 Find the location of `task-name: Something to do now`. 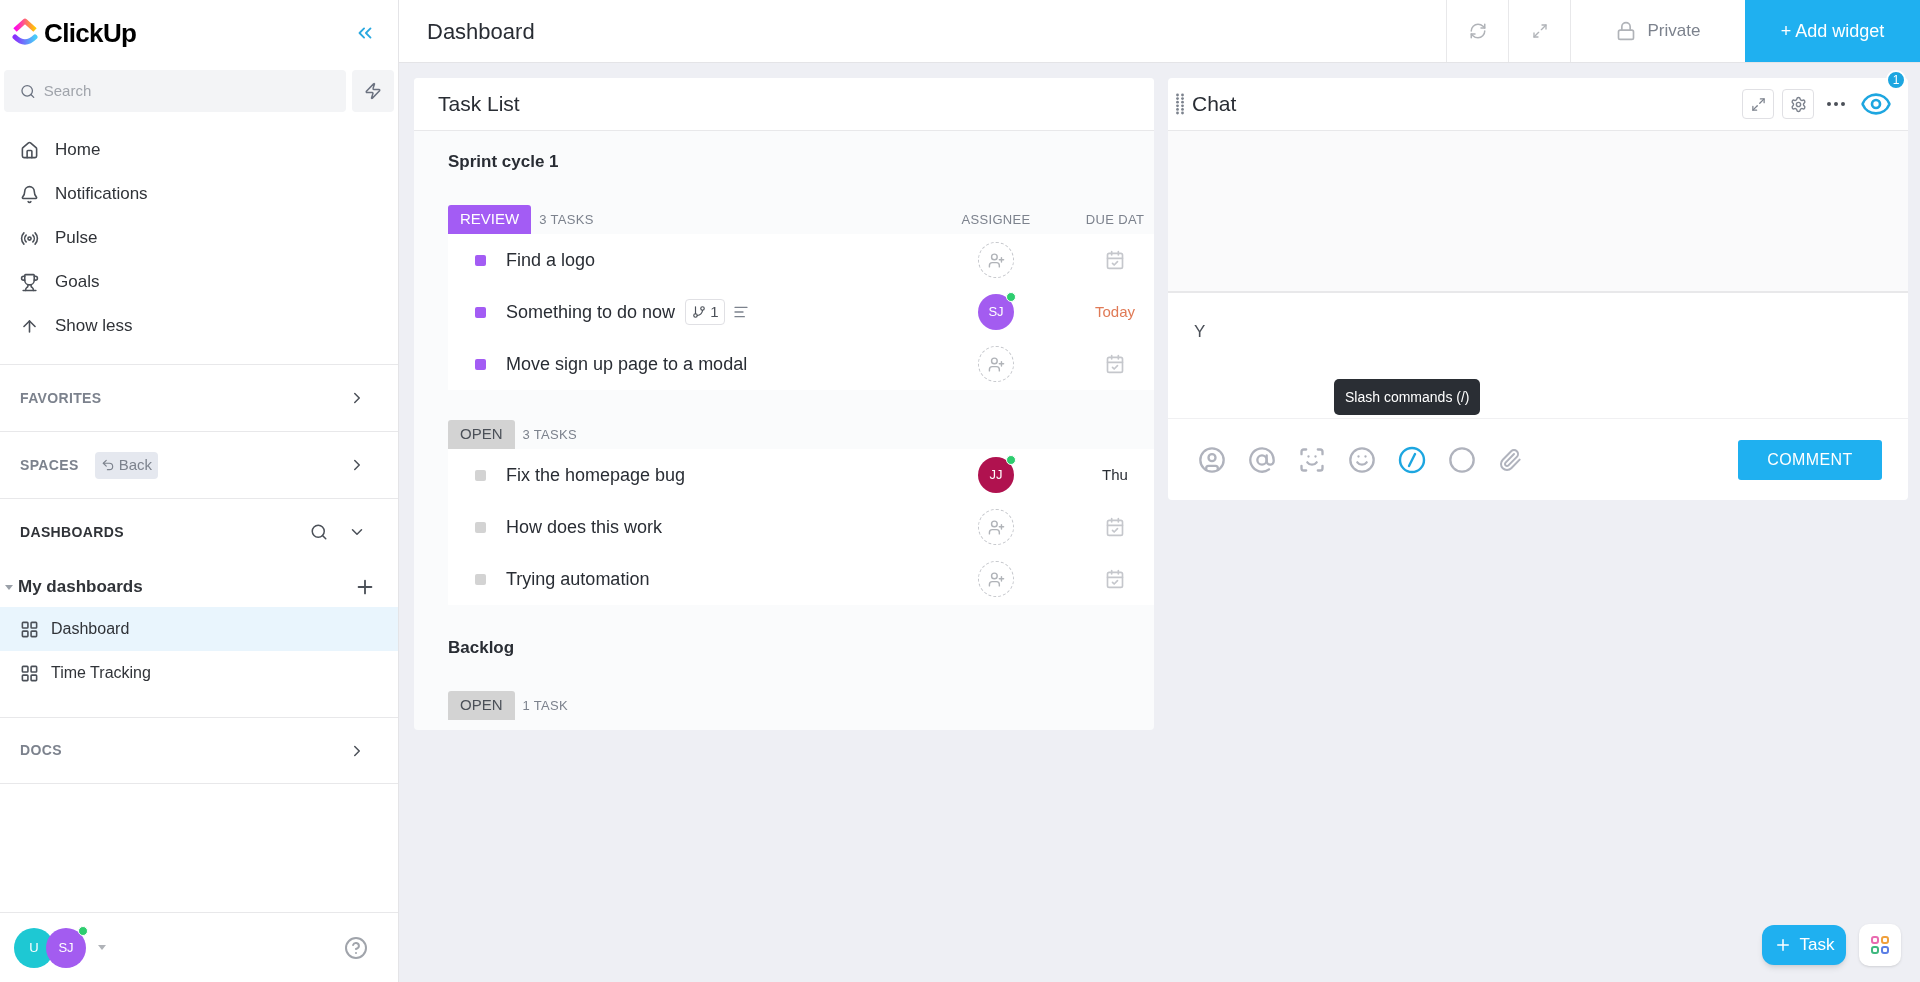

task-name: Something to do now is located at coordinates (591, 312).